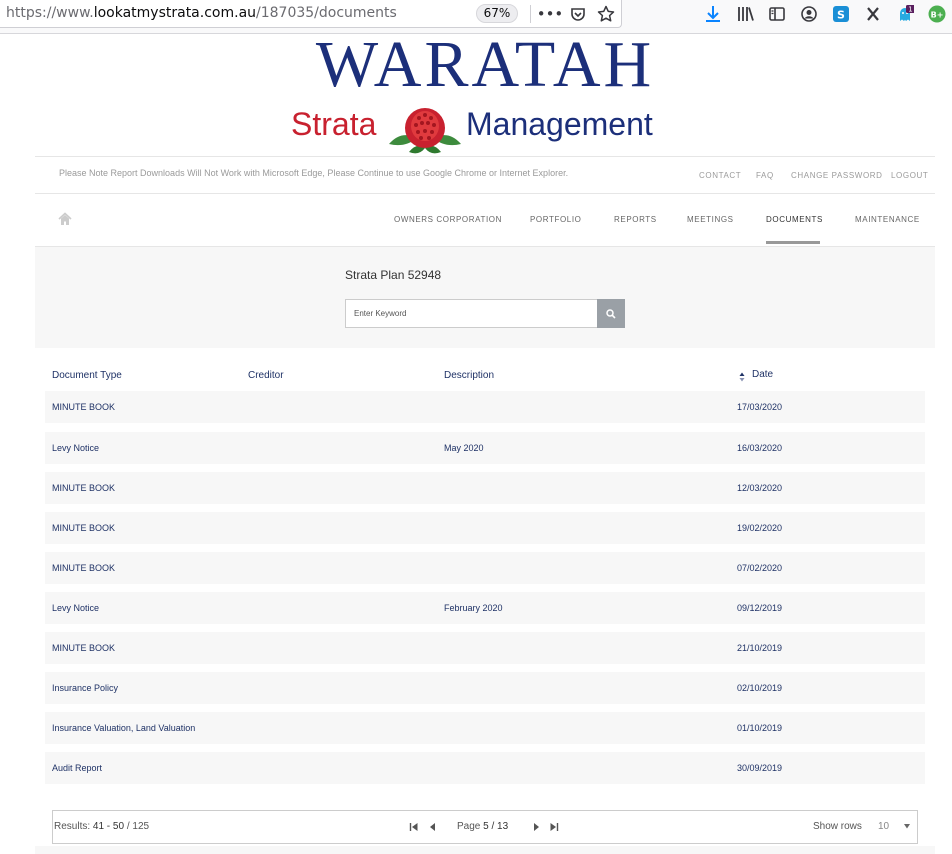 This screenshot has width=952, height=854. What do you see at coordinates (464, 448) in the screenshot?
I see `cell-description: May 2020` at bounding box center [464, 448].